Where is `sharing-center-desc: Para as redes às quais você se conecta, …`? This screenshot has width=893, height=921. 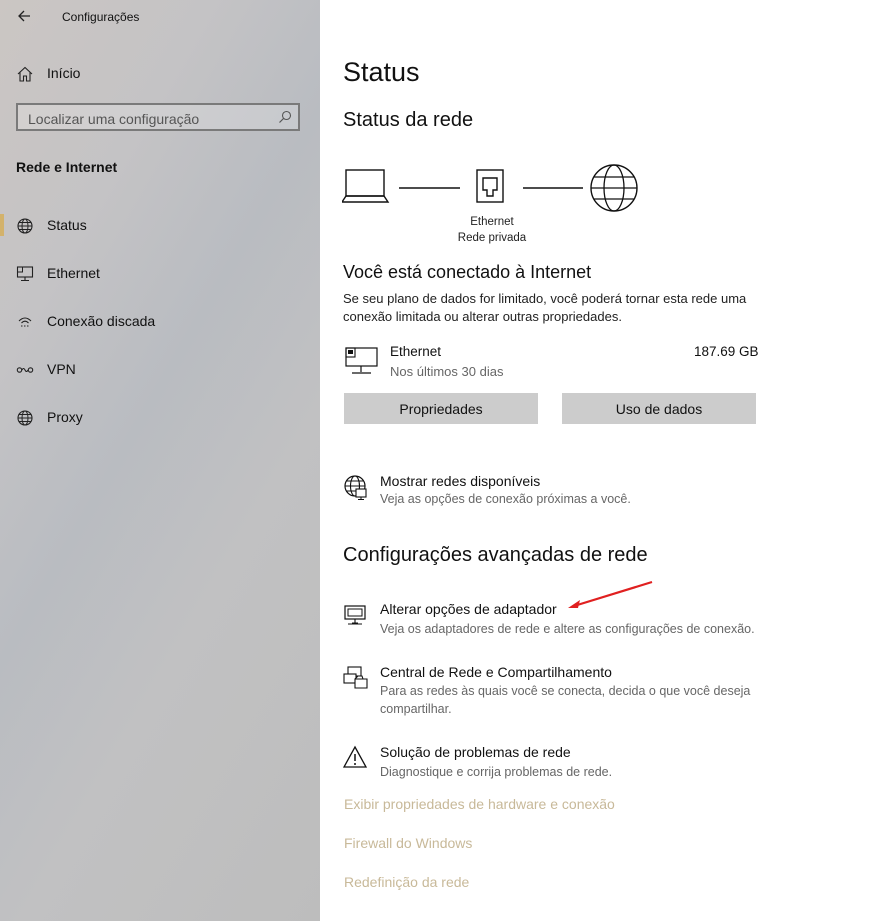
sharing-center-desc: Para as redes às quais você se conecta, … is located at coordinates (565, 700).